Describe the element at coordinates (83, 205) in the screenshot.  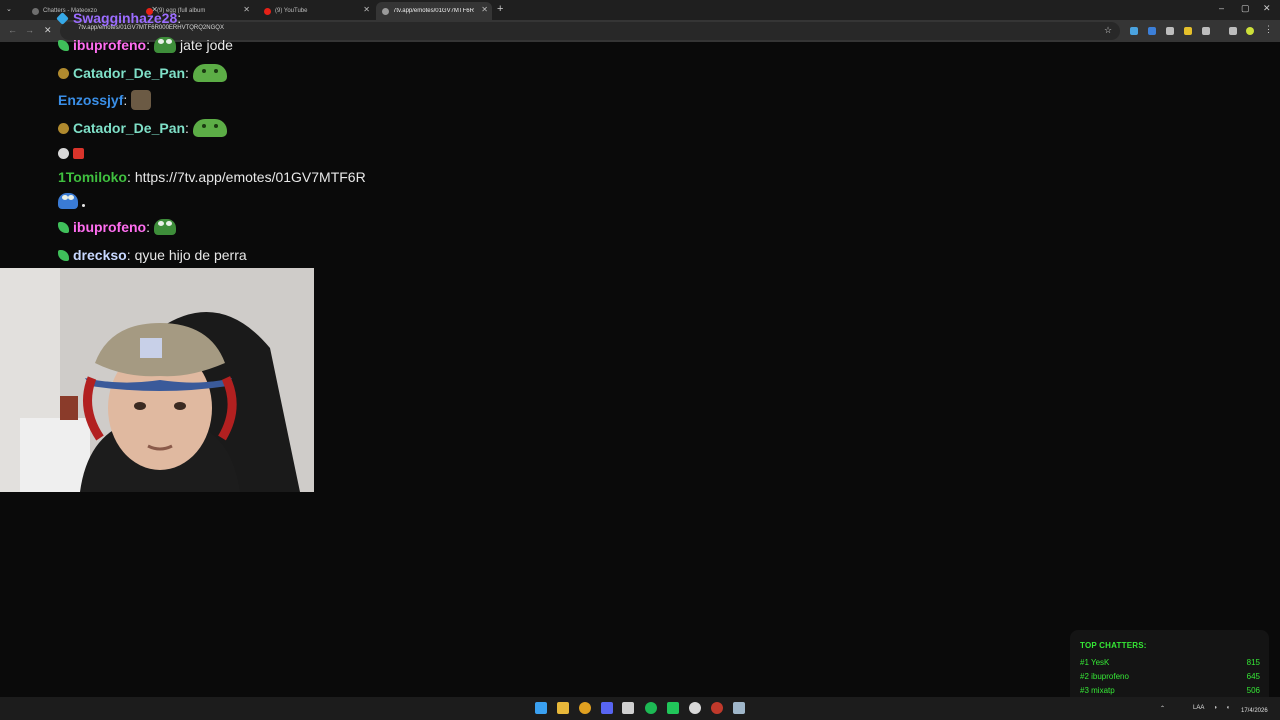
I see `dot-emote-icon` at that location.